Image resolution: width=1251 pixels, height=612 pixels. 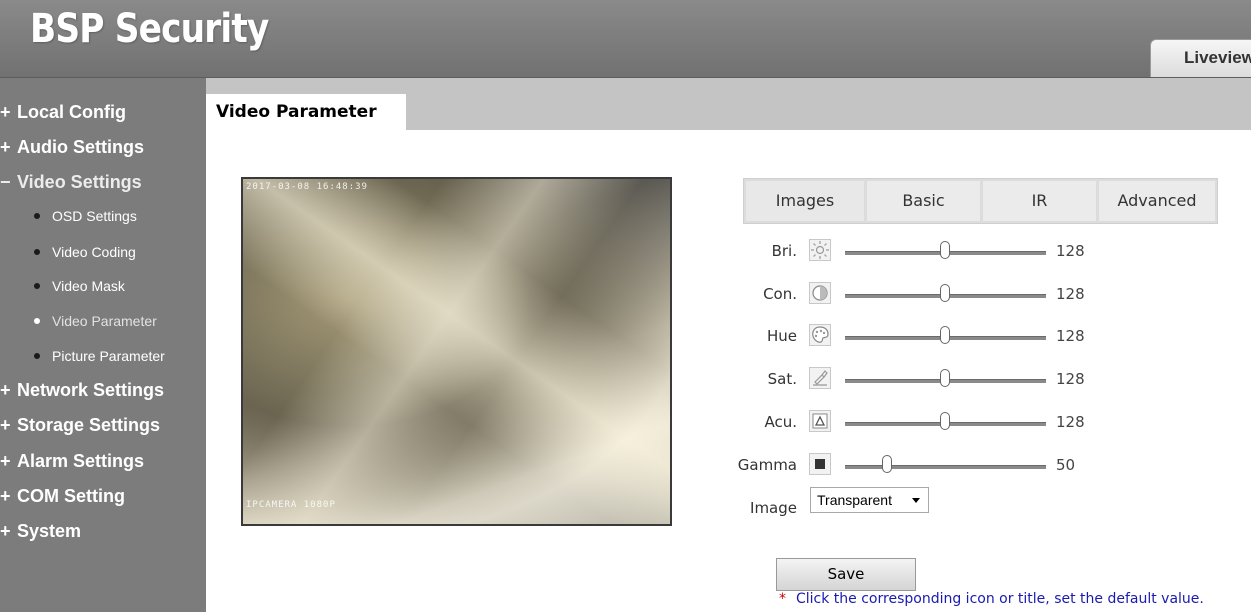 What do you see at coordinates (91, 390) in the screenshot?
I see `sidebar-item-label: Network Settings` at bounding box center [91, 390].